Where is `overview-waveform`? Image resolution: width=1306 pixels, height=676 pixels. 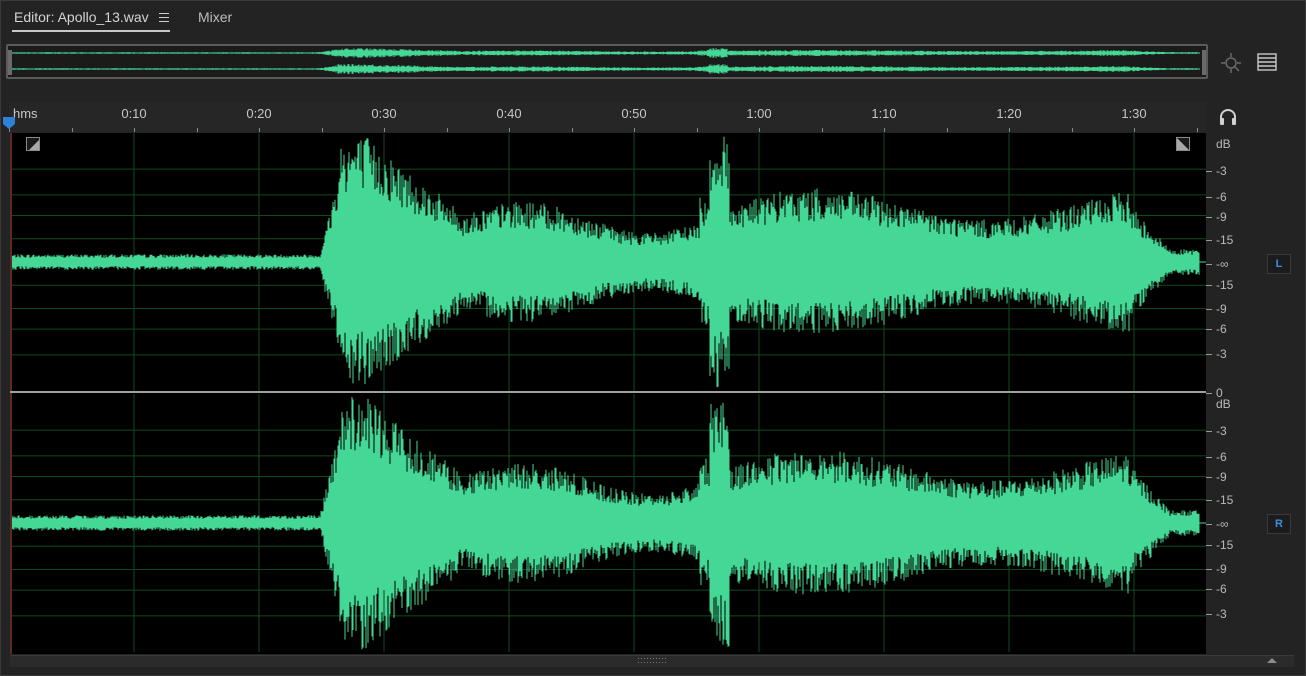
overview-waveform is located at coordinates (605, 61).